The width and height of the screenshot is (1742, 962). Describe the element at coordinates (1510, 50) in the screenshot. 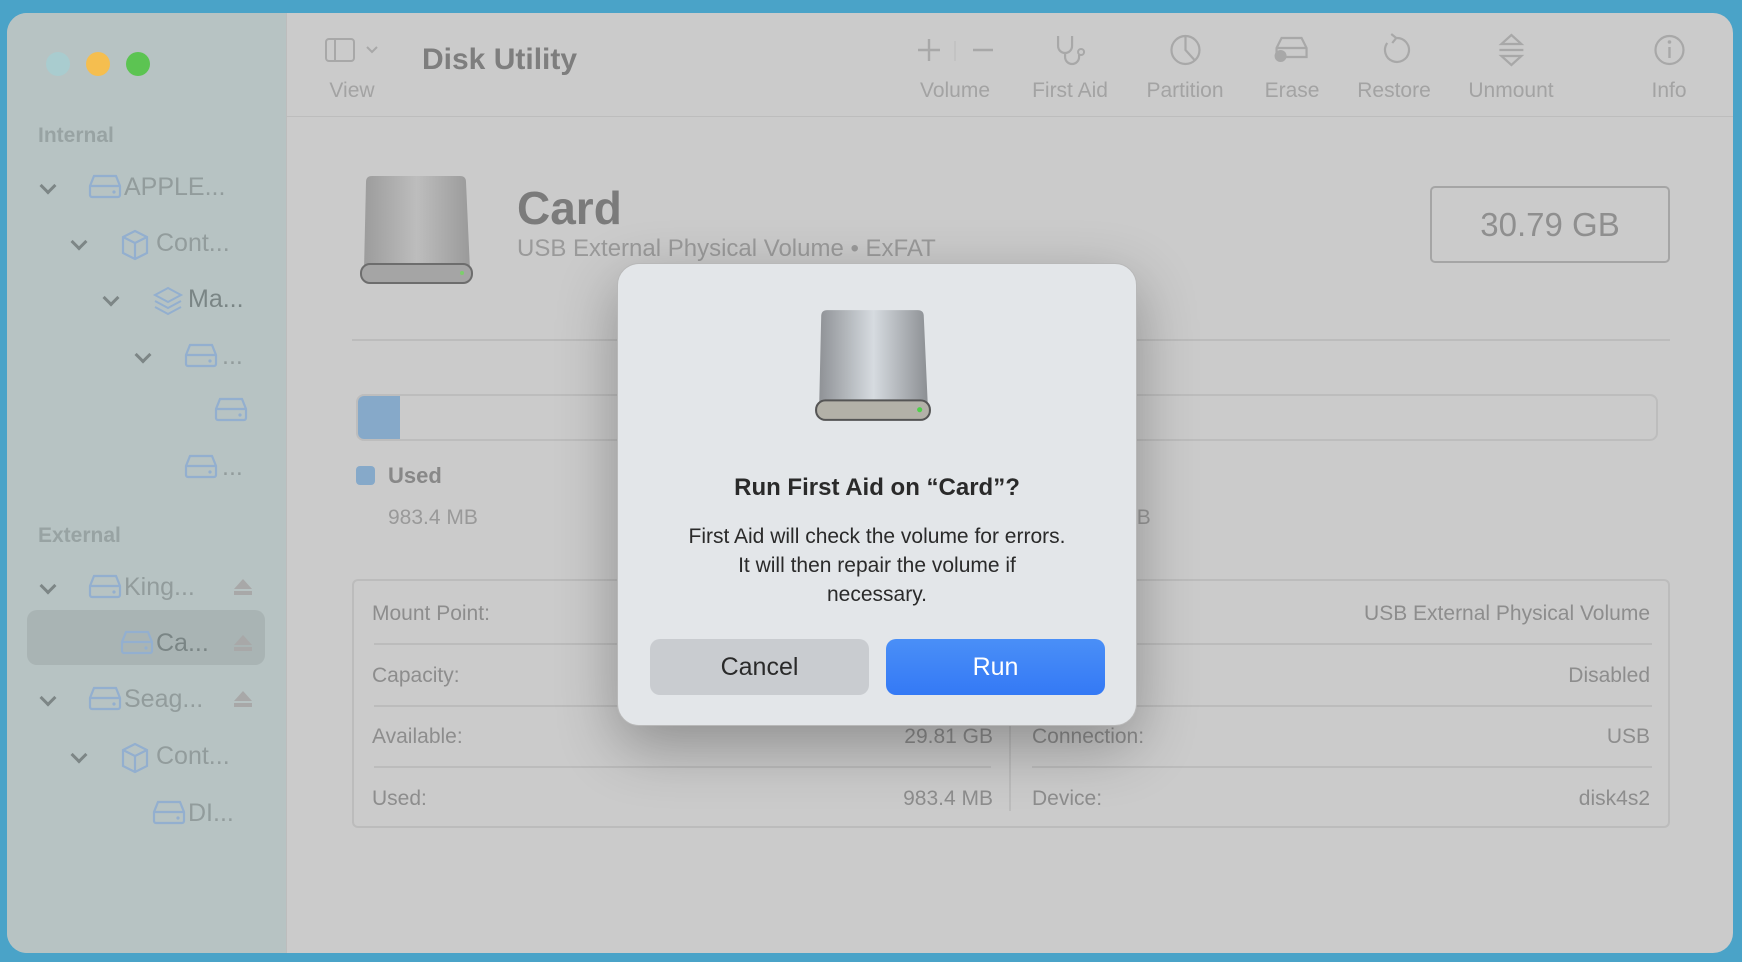

I see `unmount-icon` at that location.